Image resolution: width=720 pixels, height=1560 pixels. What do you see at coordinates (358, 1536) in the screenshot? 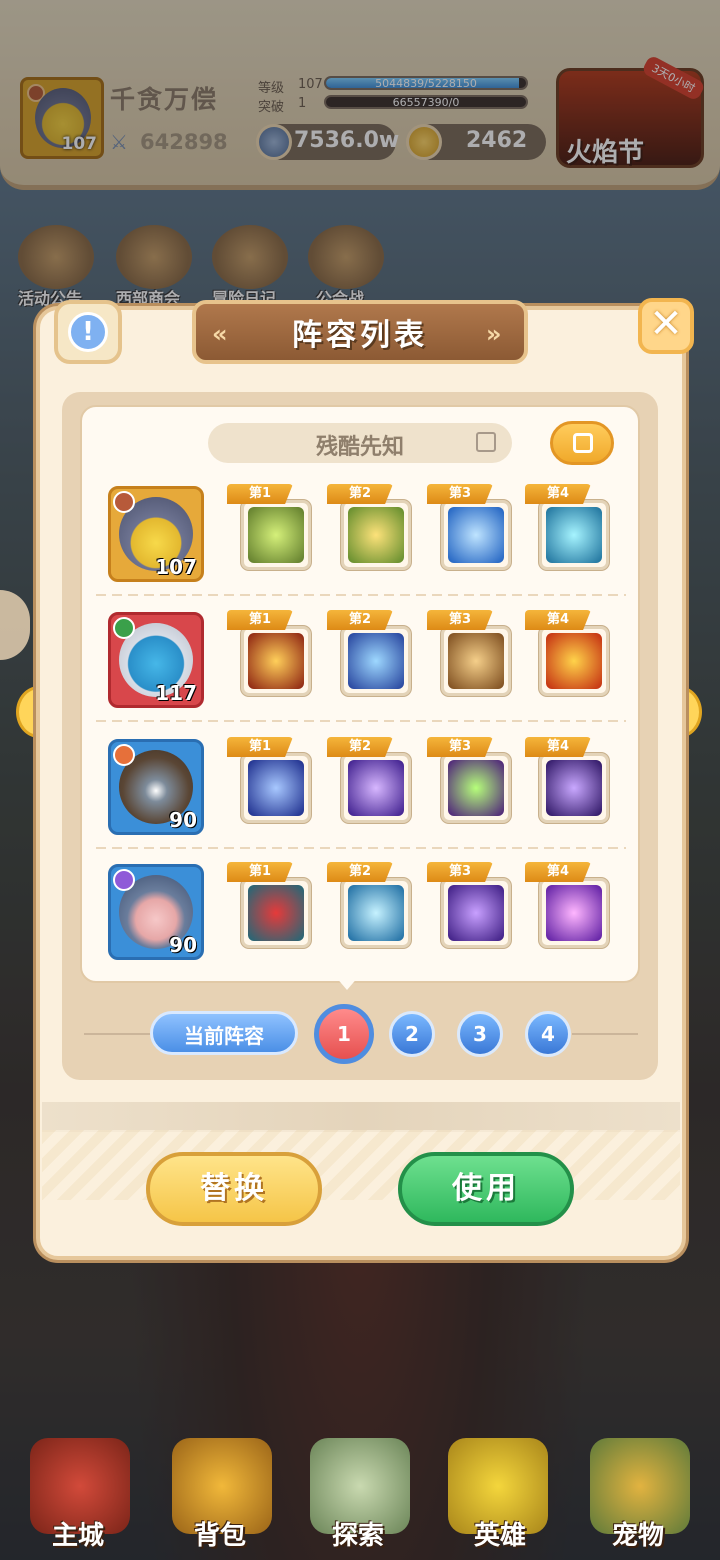
I see `nav-label-explore: 探索` at bounding box center [358, 1536].